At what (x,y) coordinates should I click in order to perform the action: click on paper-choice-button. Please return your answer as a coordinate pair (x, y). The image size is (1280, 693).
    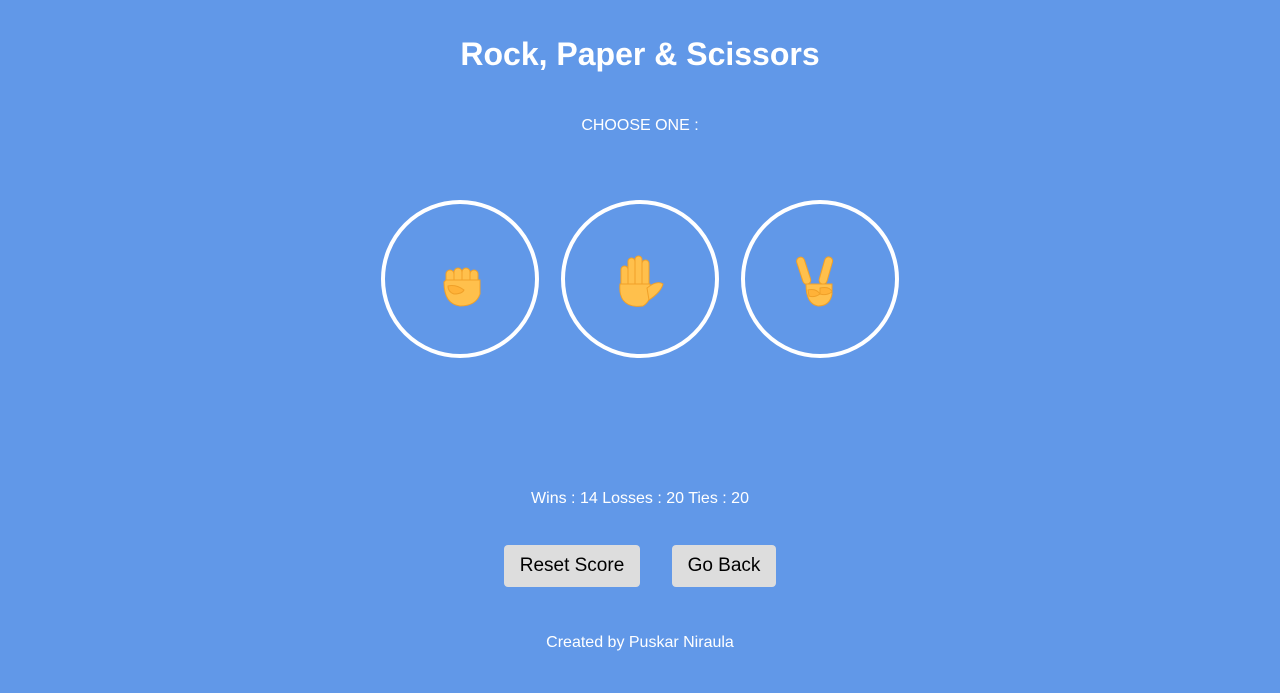
    Looking at the image, I should click on (640, 279).